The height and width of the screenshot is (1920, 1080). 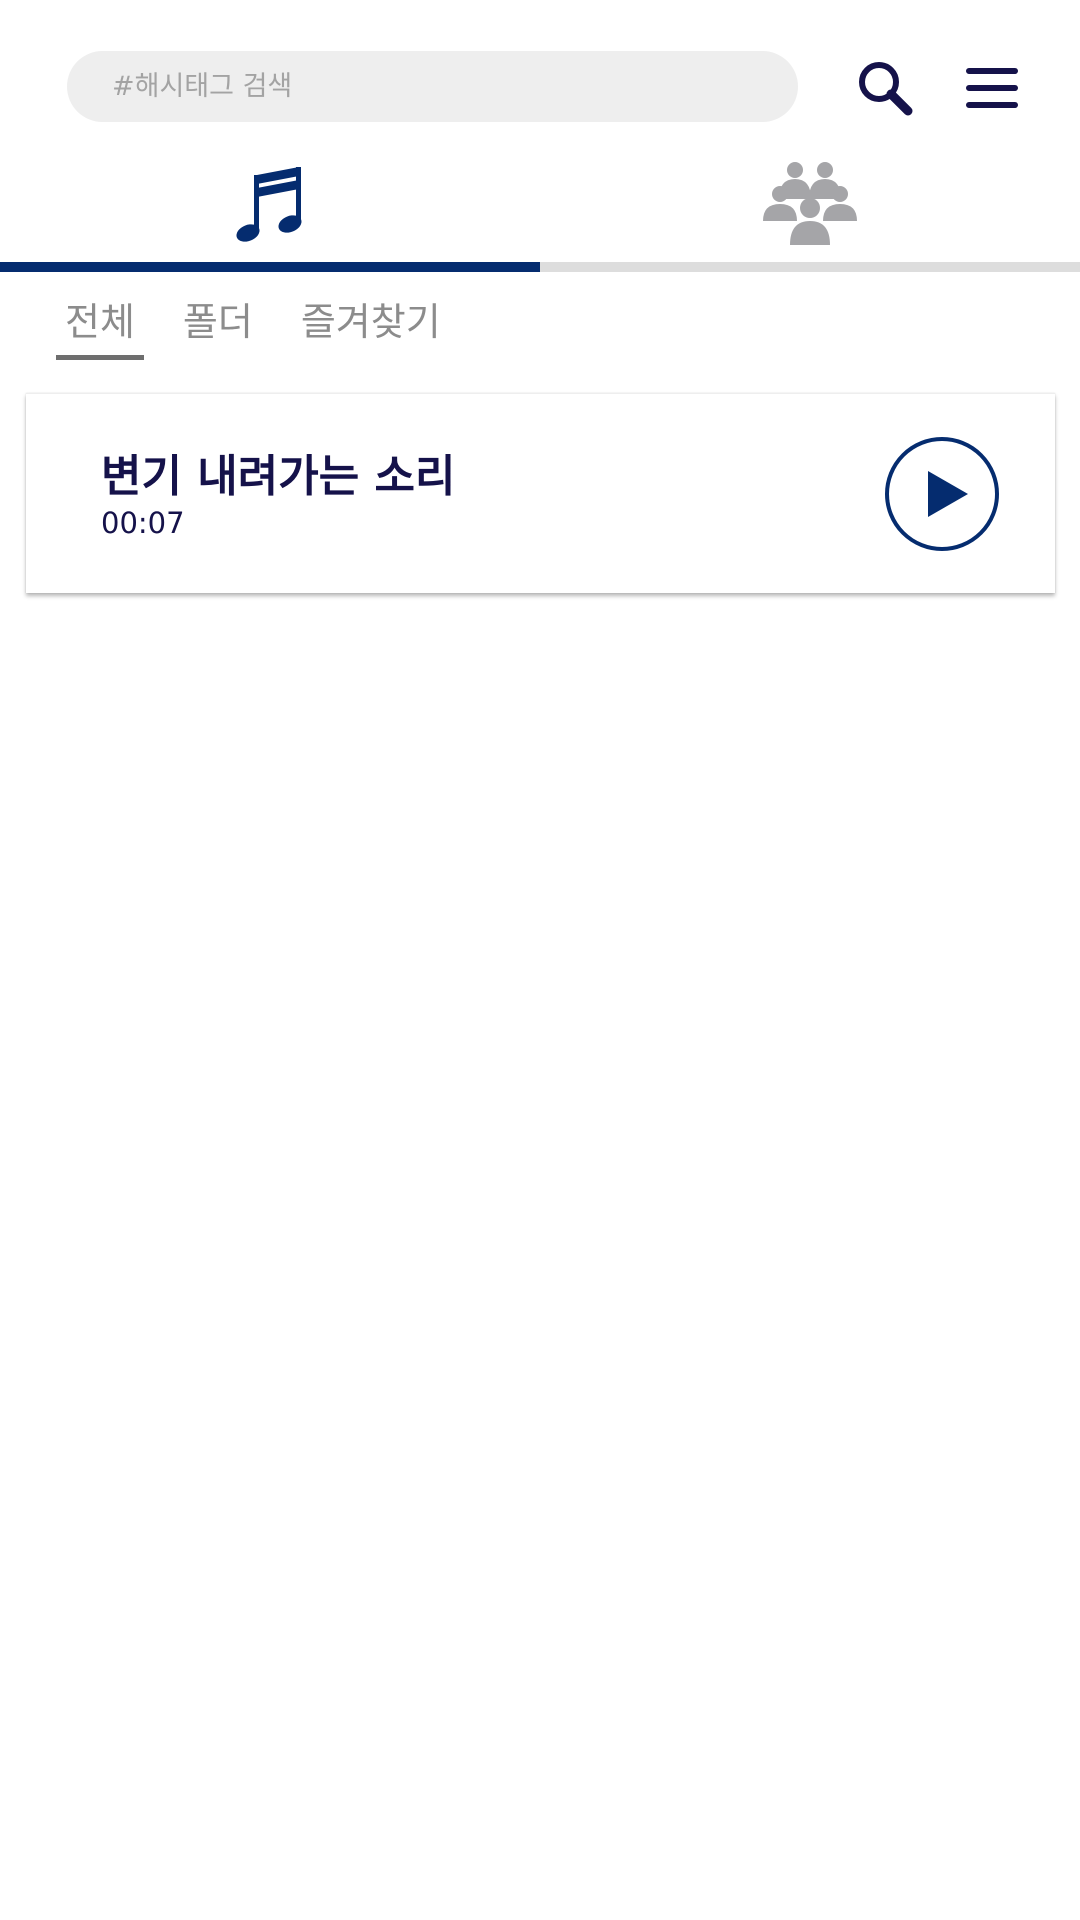 I want to click on subtab-all: 전체, so click(x=100, y=325).